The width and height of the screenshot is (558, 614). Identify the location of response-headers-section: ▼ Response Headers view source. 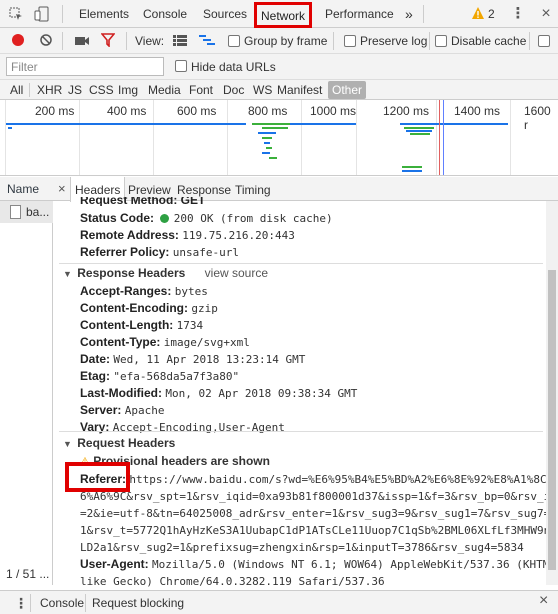
(165, 273).